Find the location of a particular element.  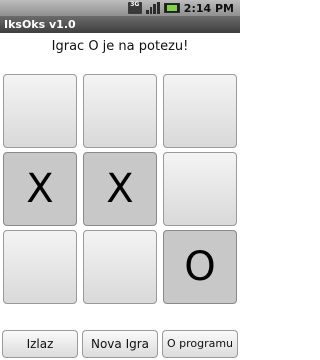

board-cell-1-0: X is located at coordinates (40, 189).